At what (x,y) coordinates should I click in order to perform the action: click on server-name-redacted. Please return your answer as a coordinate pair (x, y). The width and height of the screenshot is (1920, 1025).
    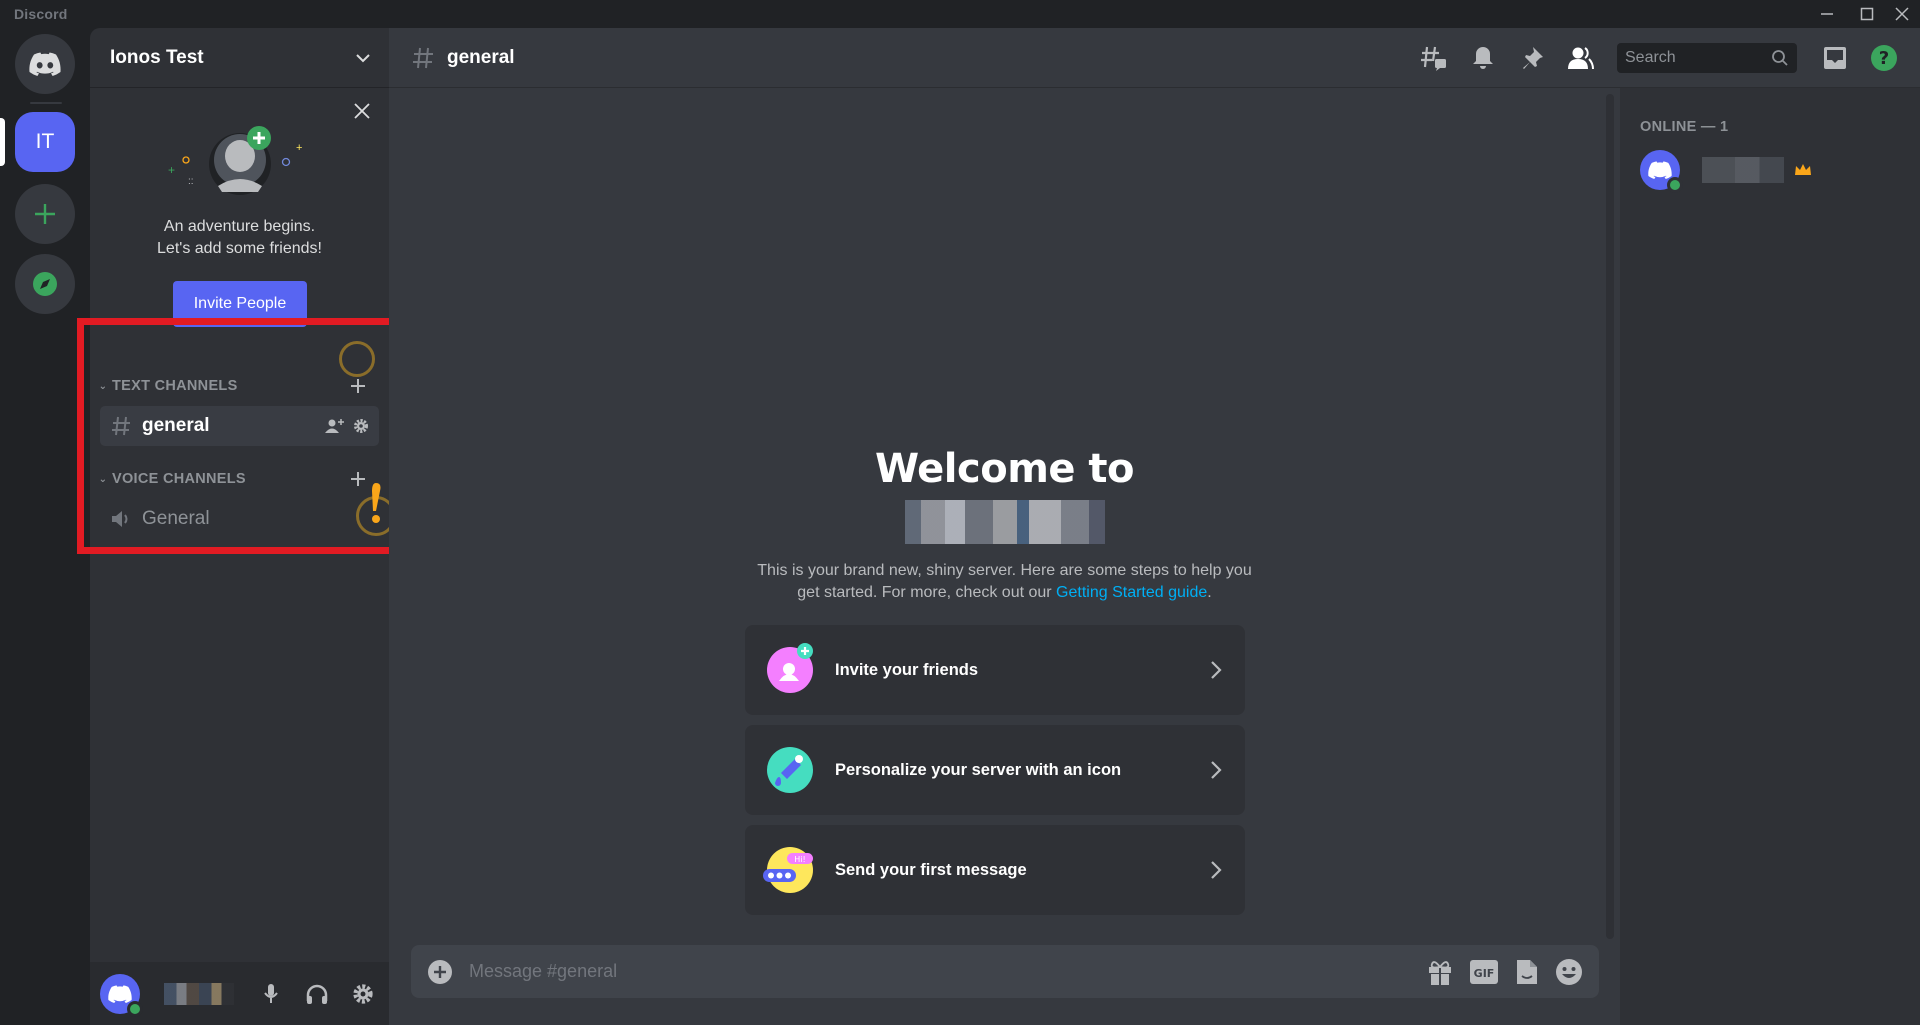
    Looking at the image, I should click on (1004, 522).